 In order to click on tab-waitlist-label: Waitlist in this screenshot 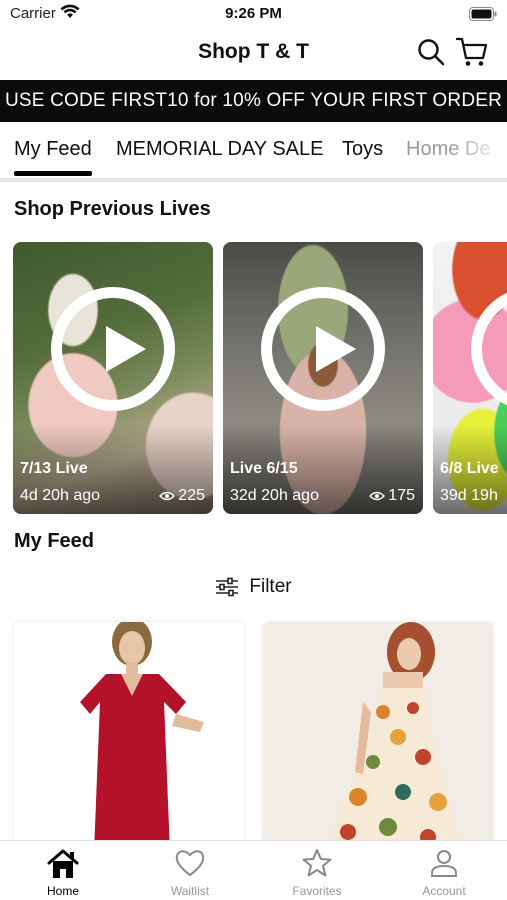, I will do `click(190, 891)`.